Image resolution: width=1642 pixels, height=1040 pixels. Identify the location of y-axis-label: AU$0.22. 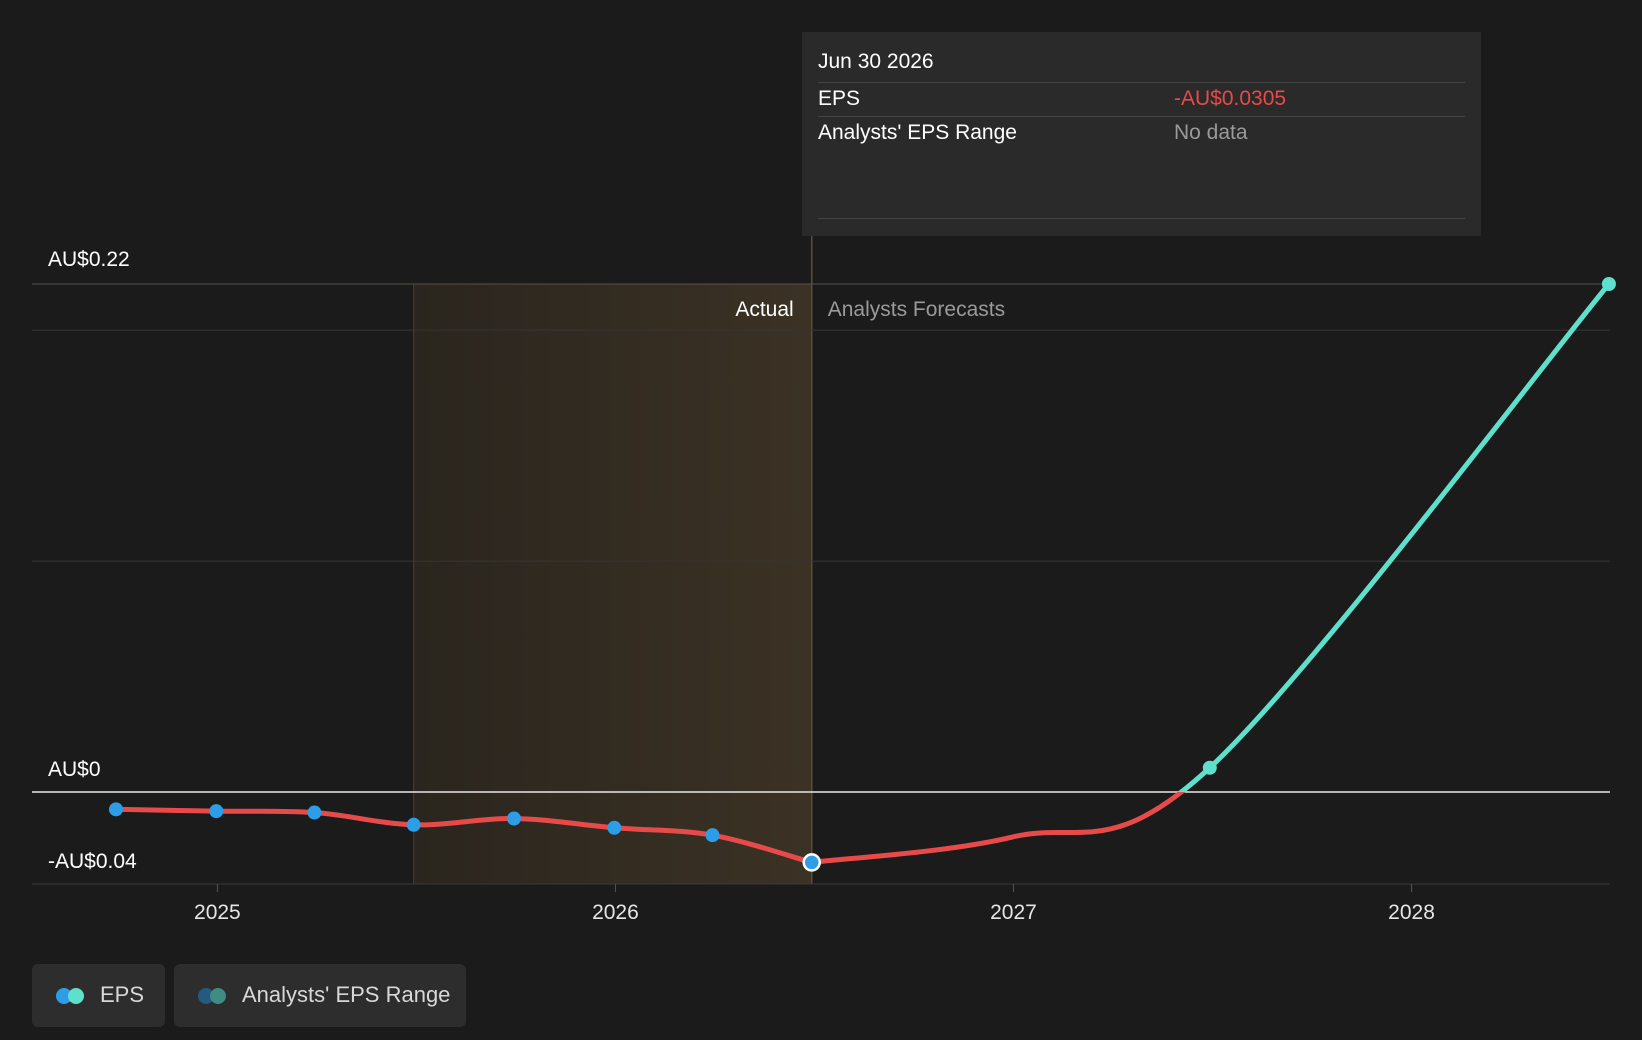
(89, 259).